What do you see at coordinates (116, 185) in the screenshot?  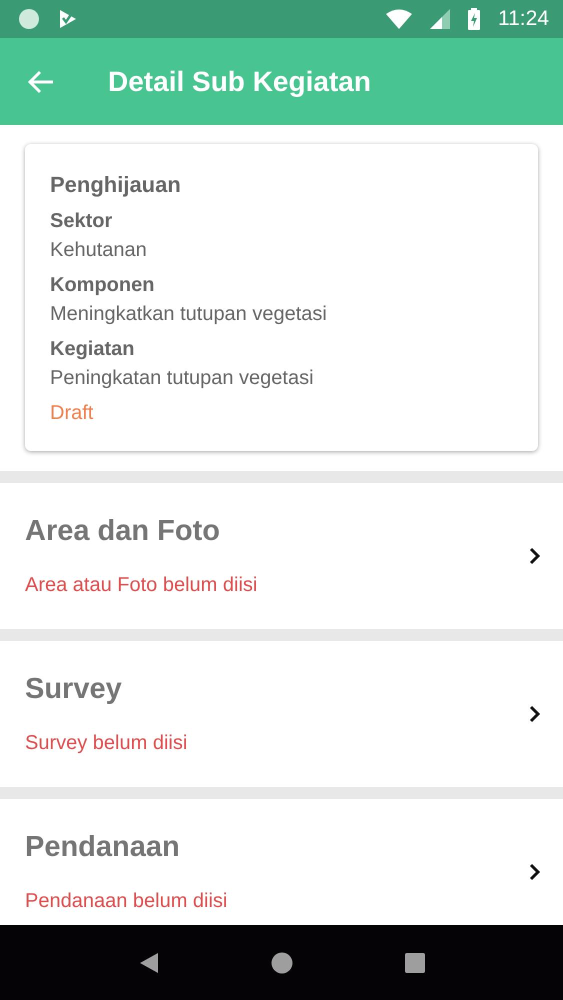 I see `card-title: Penghijauan` at bounding box center [116, 185].